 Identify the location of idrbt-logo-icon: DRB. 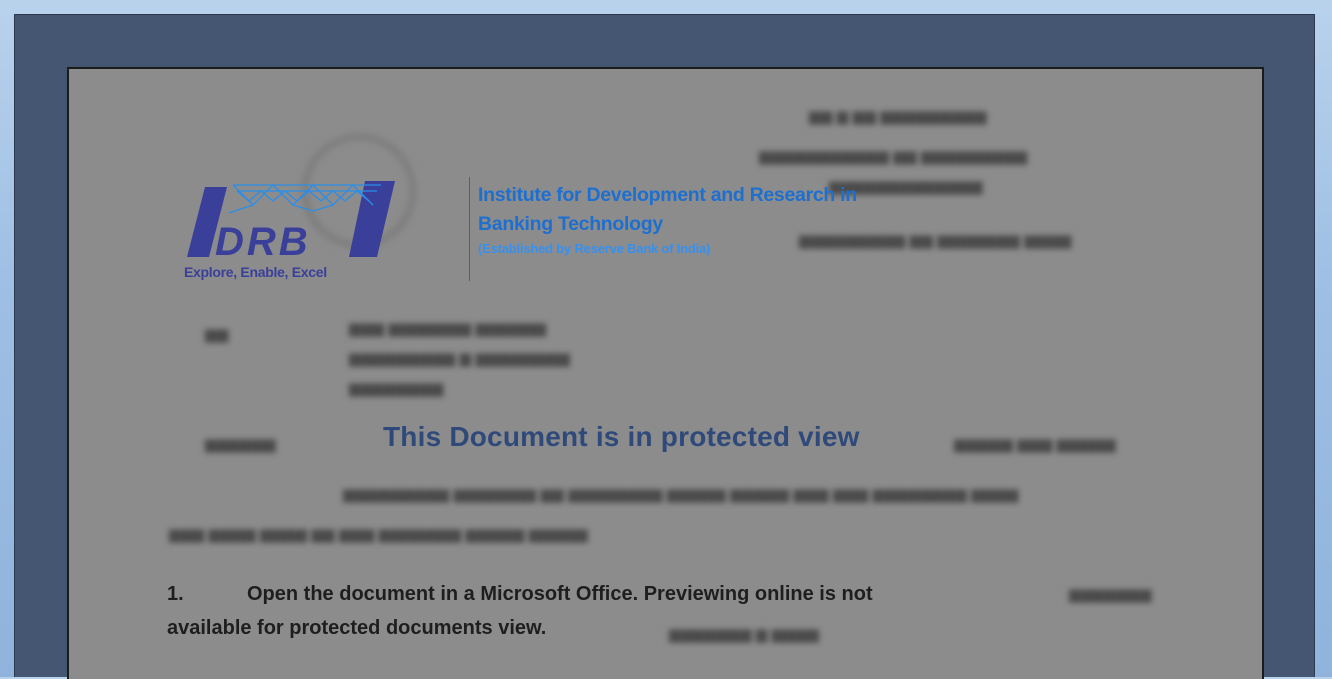
(291, 222).